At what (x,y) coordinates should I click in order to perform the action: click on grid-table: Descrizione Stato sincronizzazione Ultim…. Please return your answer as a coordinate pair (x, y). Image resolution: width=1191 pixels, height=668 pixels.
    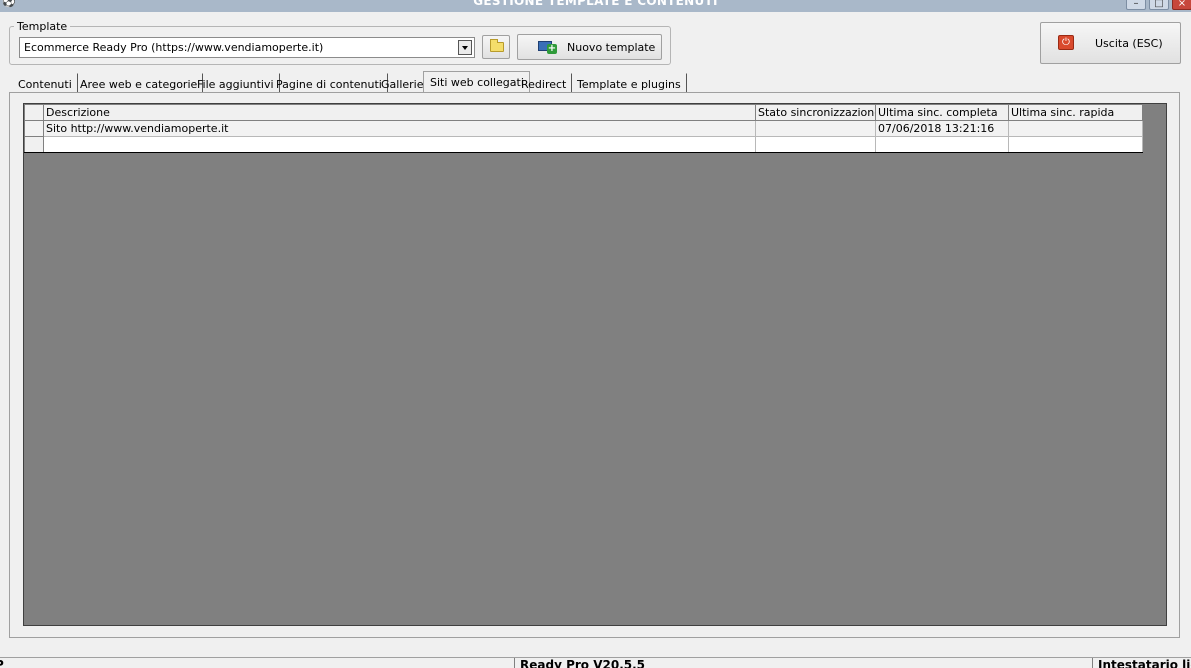
    Looking at the image, I should click on (583, 128).